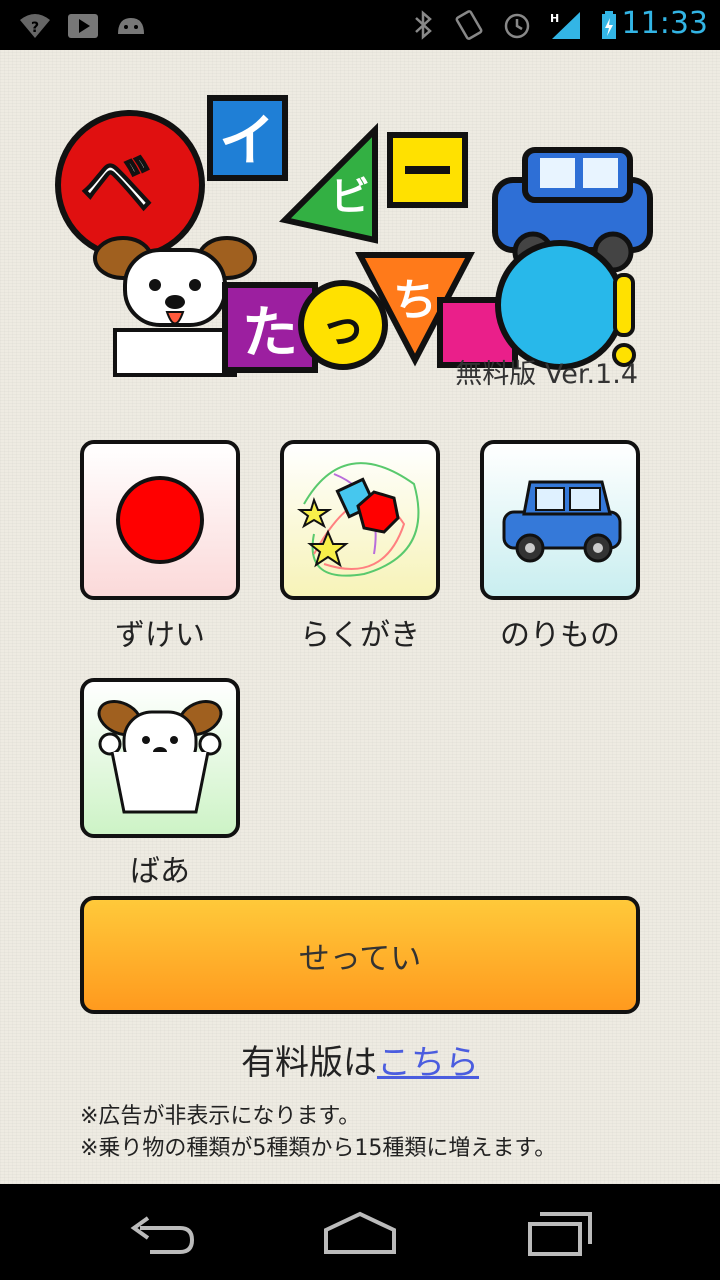 This screenshot has width=720, height=1280. Describe the element at coordinates (415, 300) in the screenshot. I see `svg-text: ち` at that location.